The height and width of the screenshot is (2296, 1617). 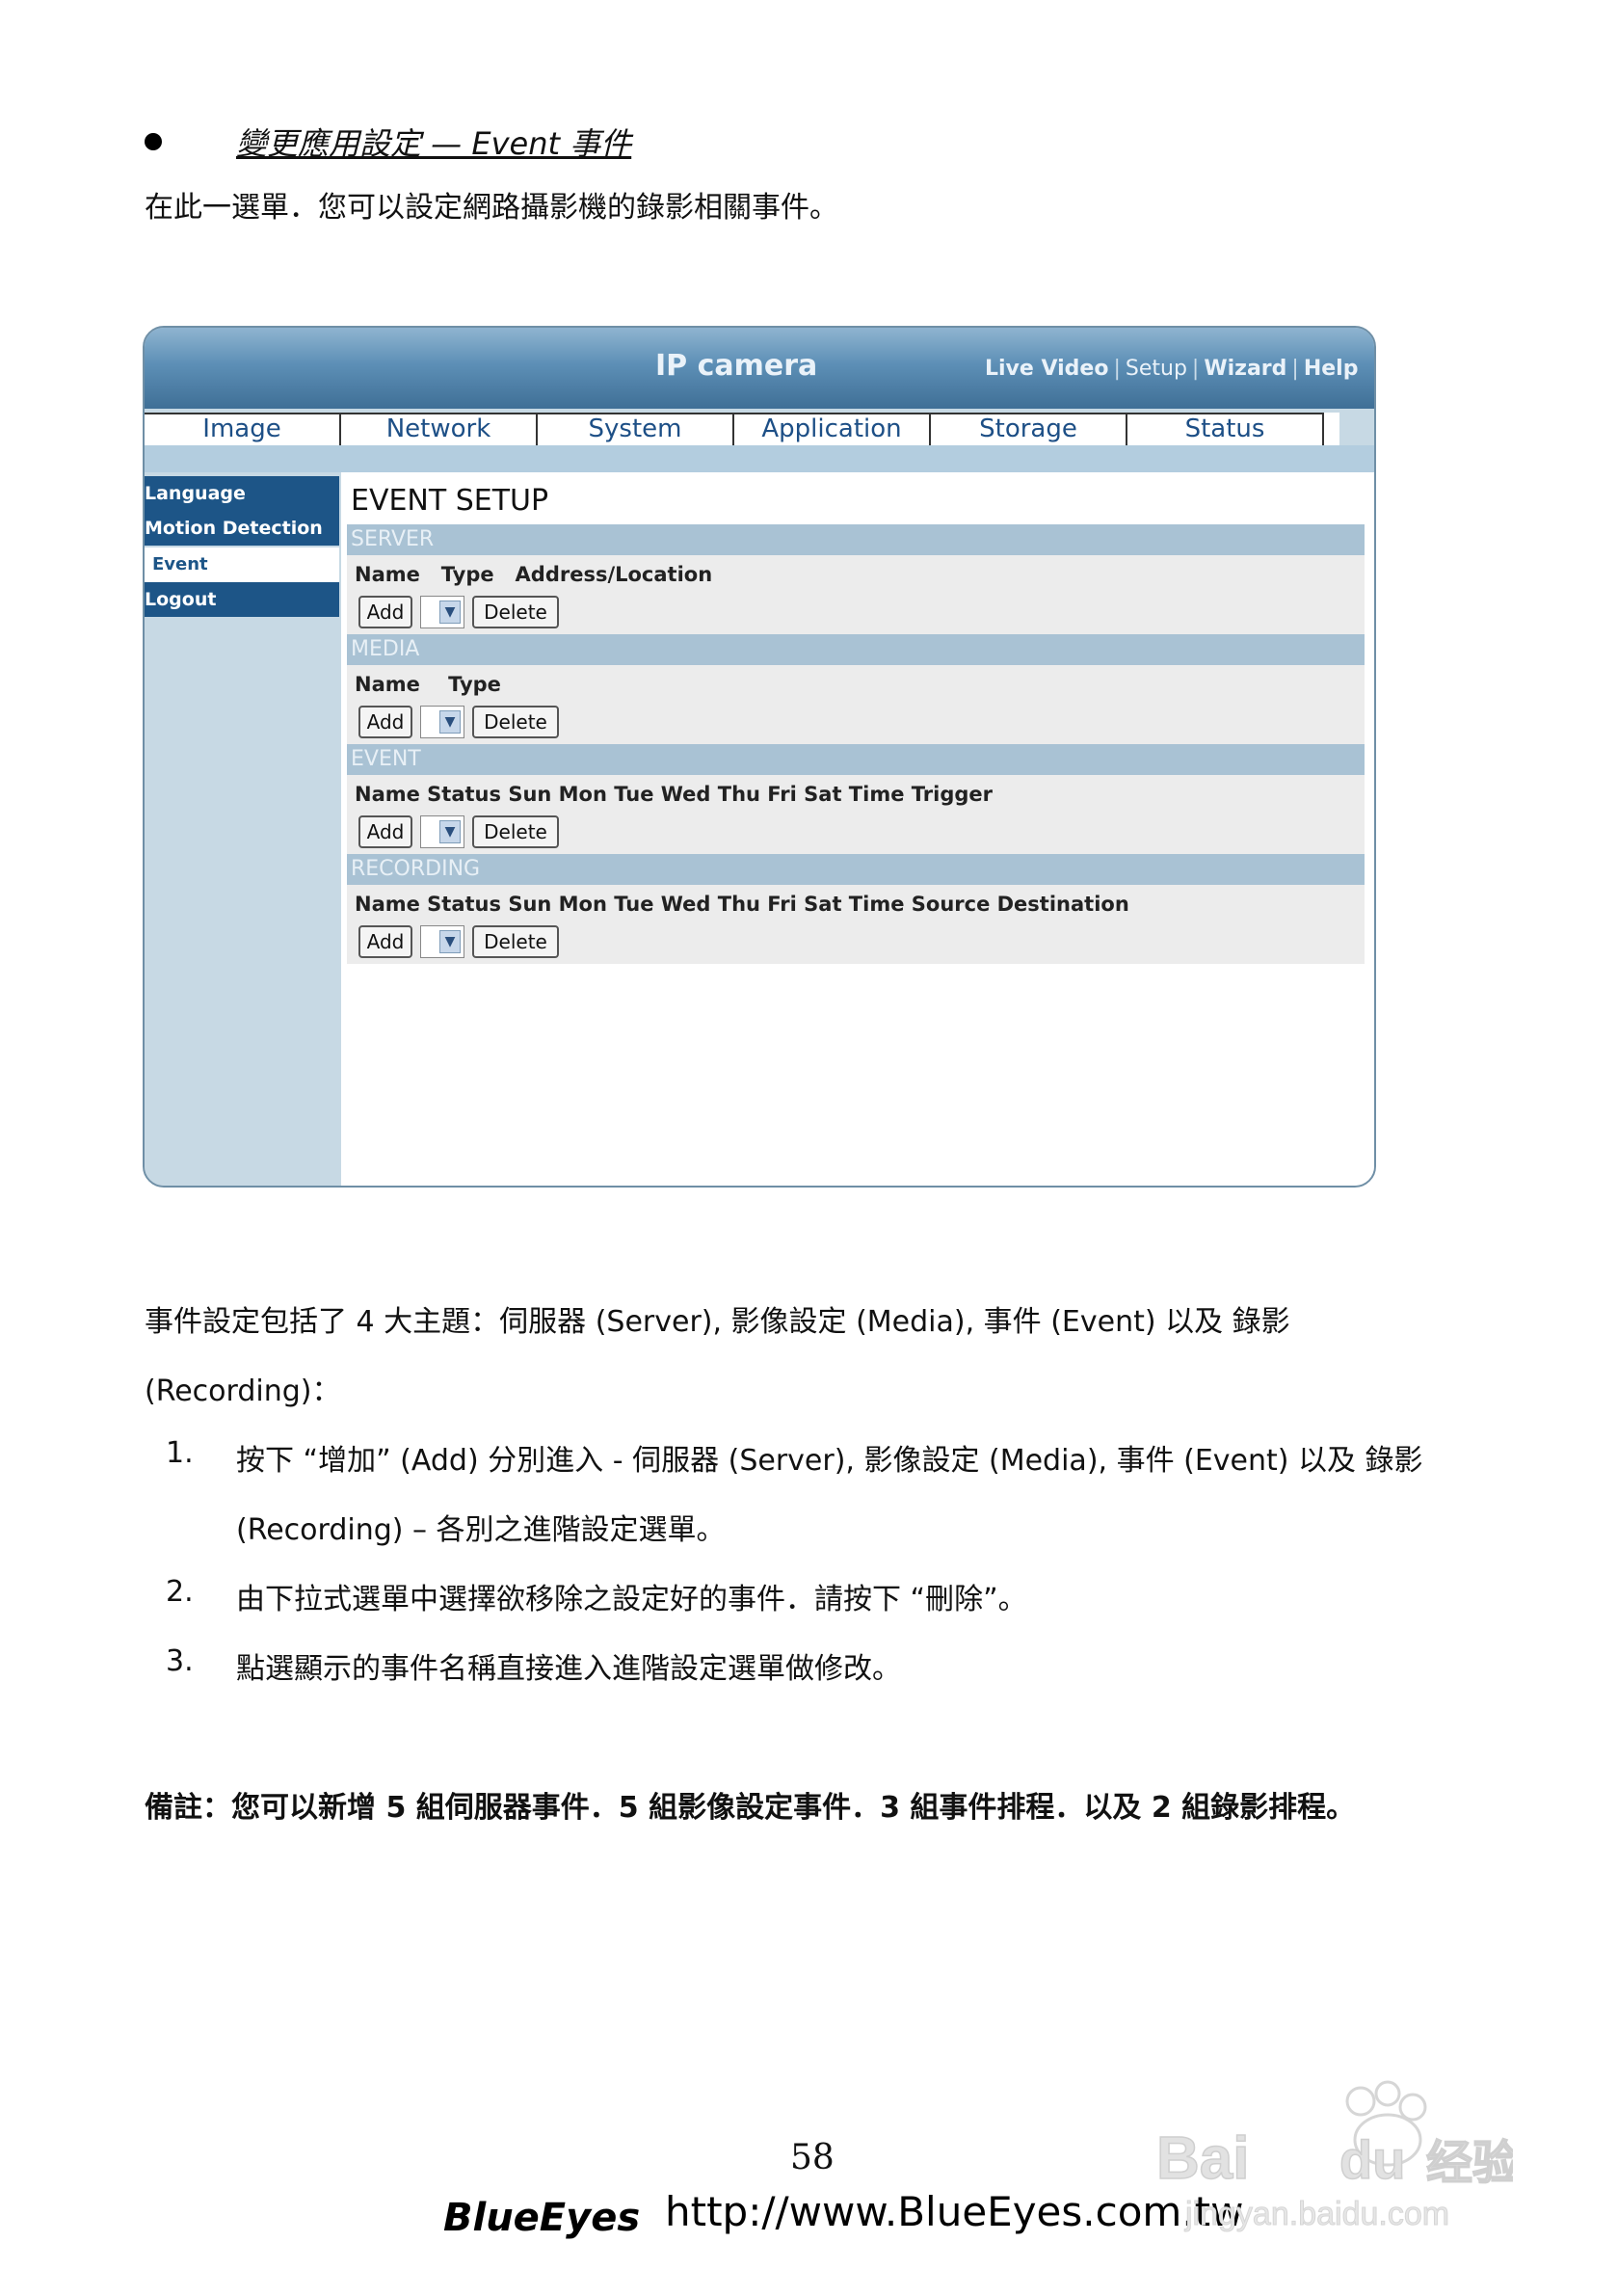 I want to click on link-live-video: Live Video, so click(x=1047, y=369).